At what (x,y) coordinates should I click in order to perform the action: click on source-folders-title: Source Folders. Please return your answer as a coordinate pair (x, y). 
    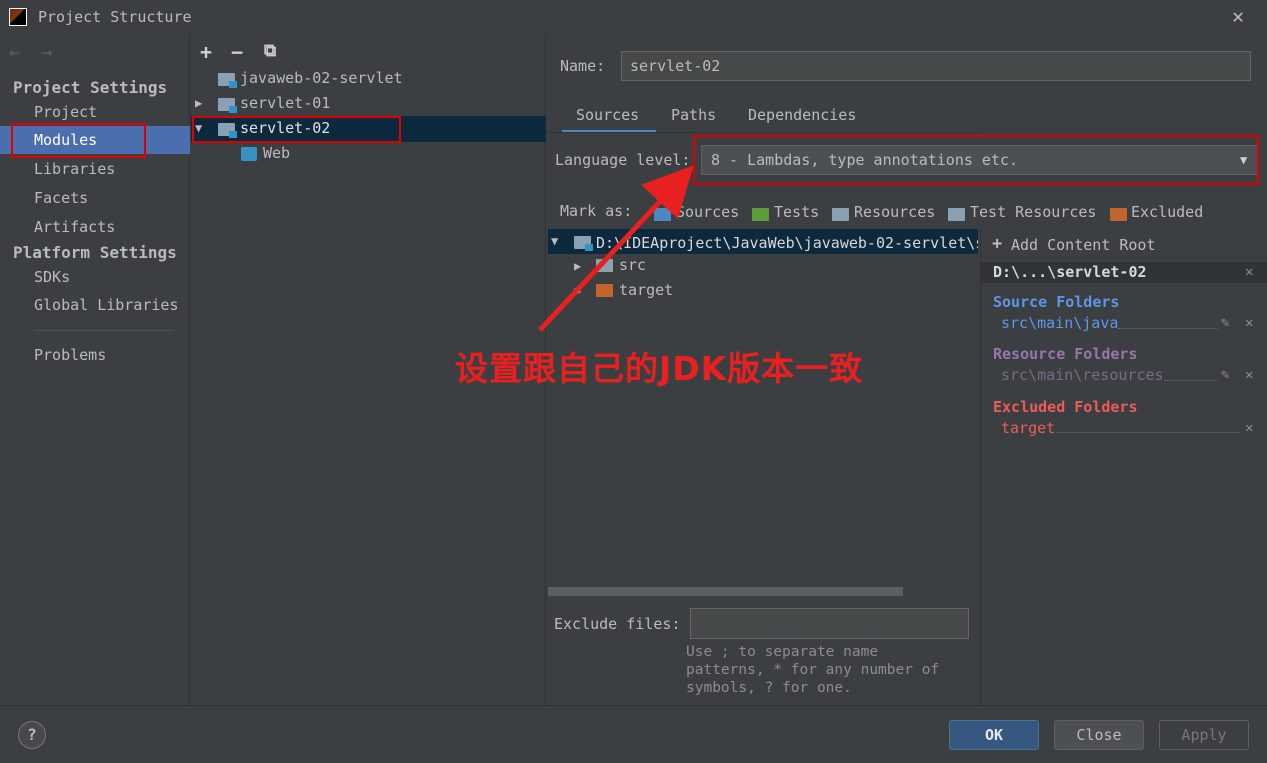
    Looking at the image, I should click on (1056, 302).